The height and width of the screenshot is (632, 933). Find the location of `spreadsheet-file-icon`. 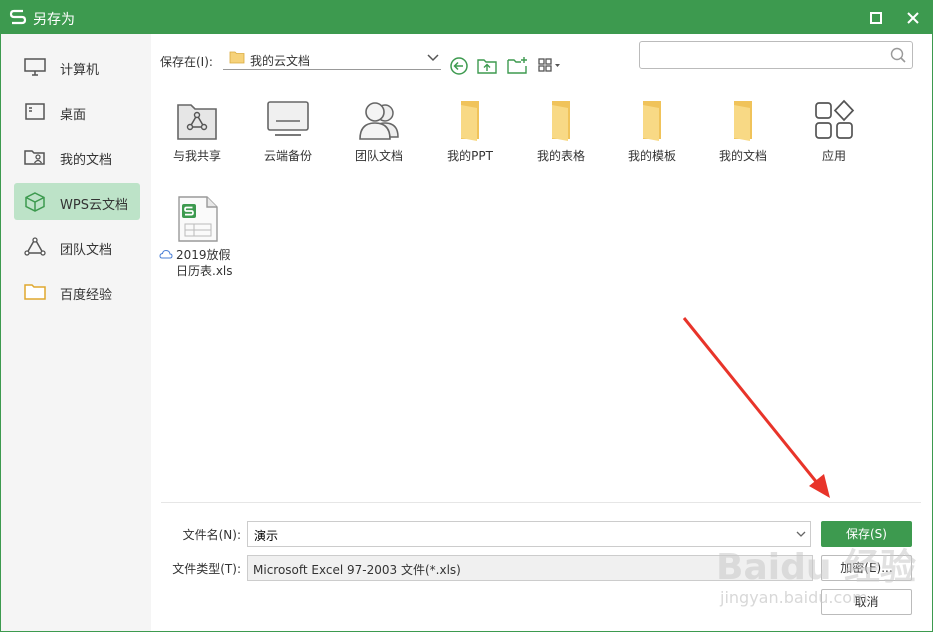

spreadsheet-file-icon is located at coordinates (198, 219).